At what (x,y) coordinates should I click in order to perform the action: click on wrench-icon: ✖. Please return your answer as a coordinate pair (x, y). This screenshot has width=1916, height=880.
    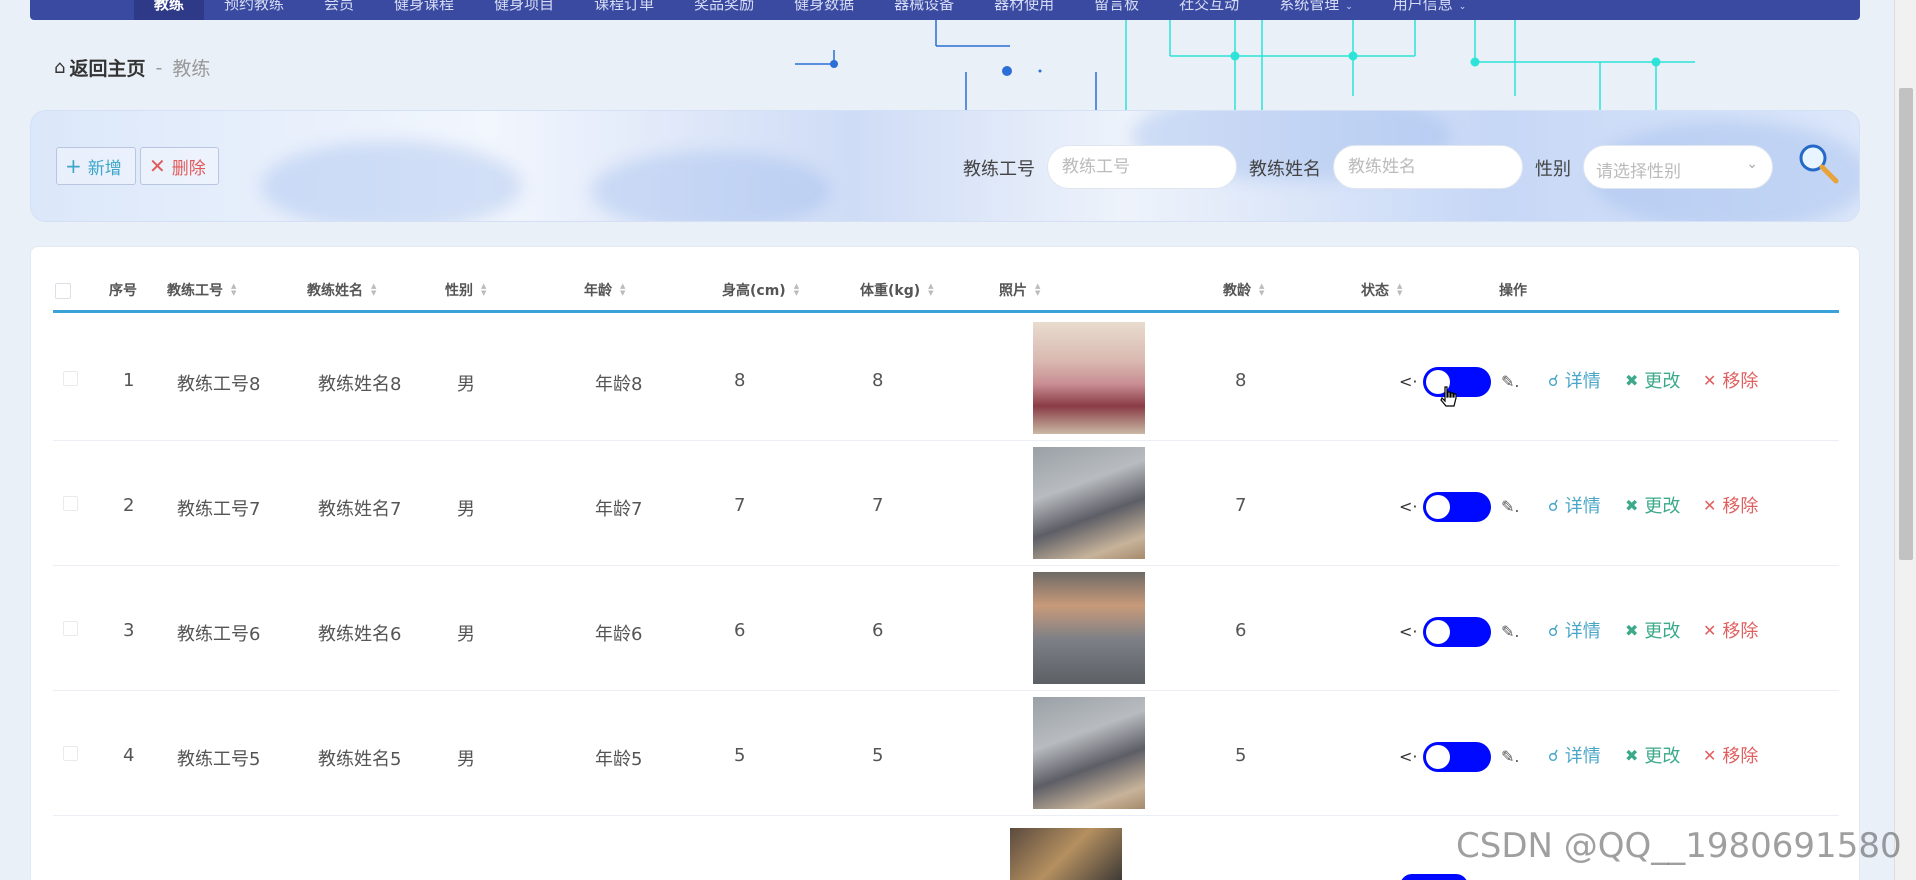
    Looking at the image, I should click on (1632, 505).